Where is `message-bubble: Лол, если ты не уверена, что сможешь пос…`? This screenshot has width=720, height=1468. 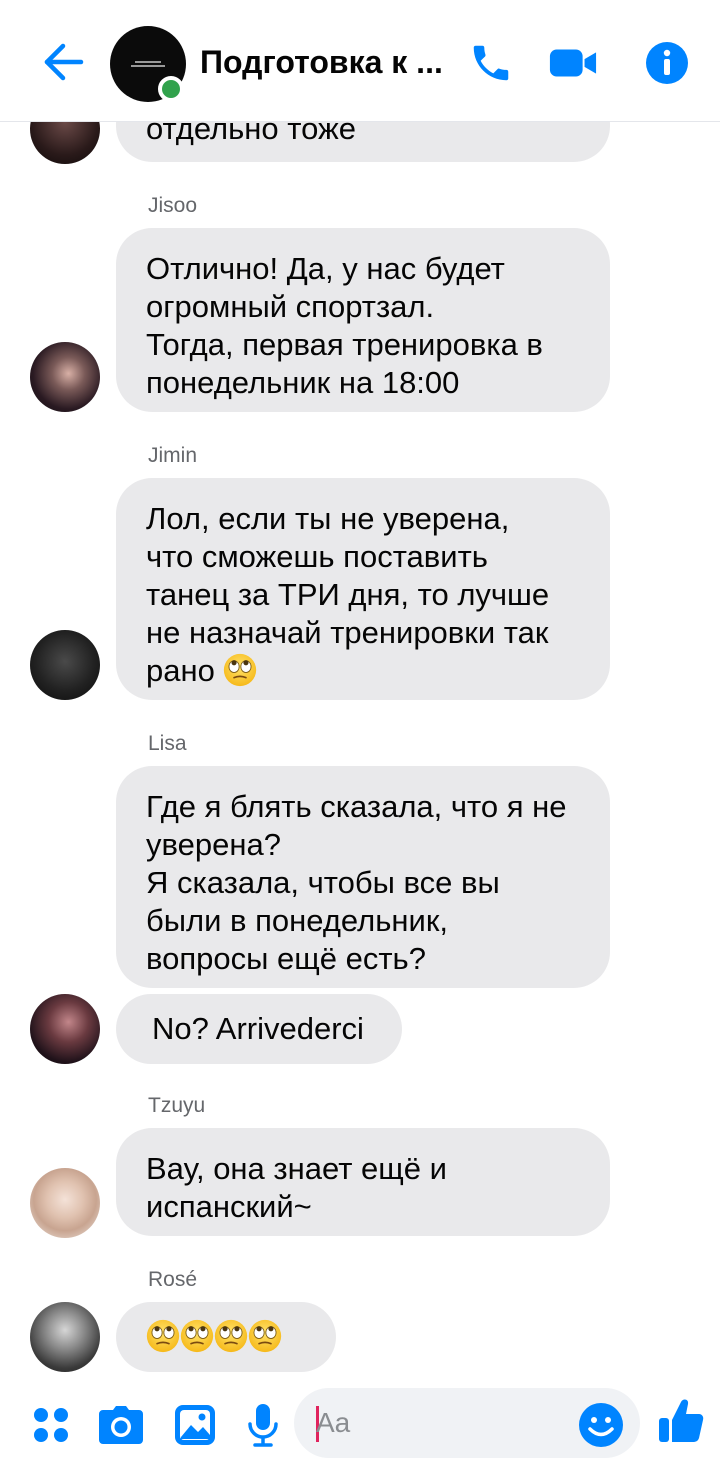
message-bubble: Лол, если ты не уверена, что сможешь пос… is located at coordinates (363, 589).